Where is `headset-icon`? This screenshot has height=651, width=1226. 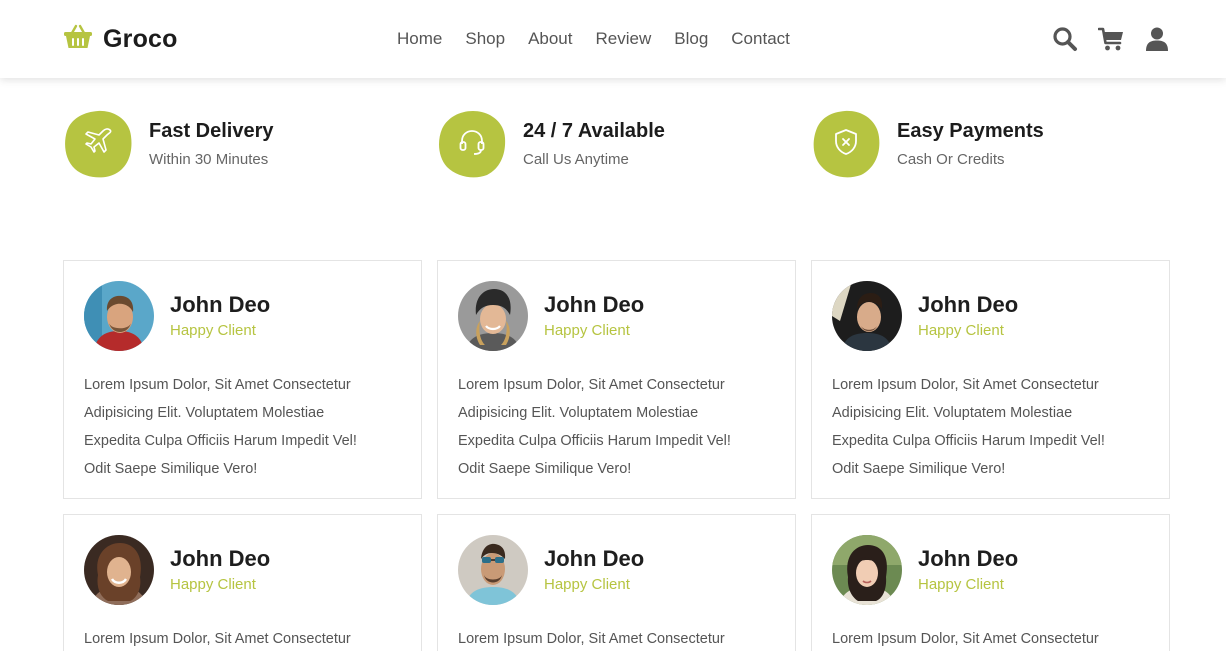 headset-icon is located at coordinates (472, 144).